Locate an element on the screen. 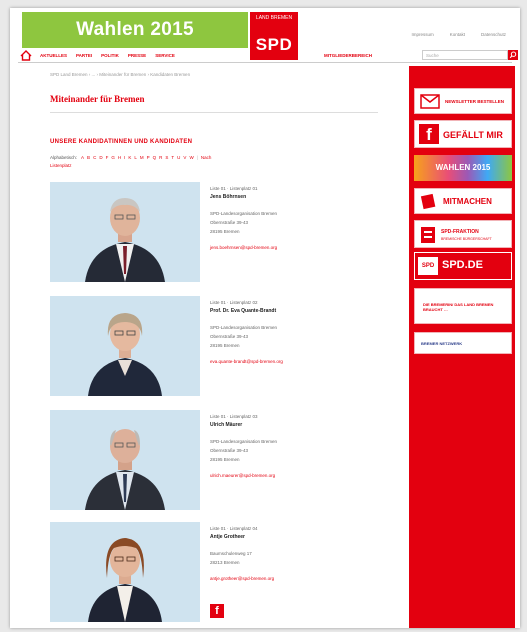 This screenshot has width=527, height=632. candidate-email-link: eva.quante-brandt@spd-bremen.org is located at coordinates (295, 361).